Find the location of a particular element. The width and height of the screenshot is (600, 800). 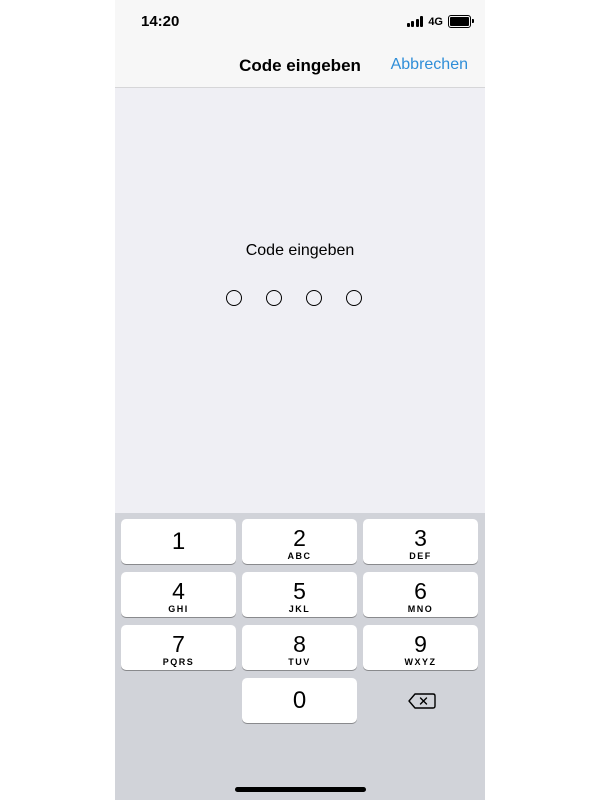

home-indicator is located at coordinates (300, 789).